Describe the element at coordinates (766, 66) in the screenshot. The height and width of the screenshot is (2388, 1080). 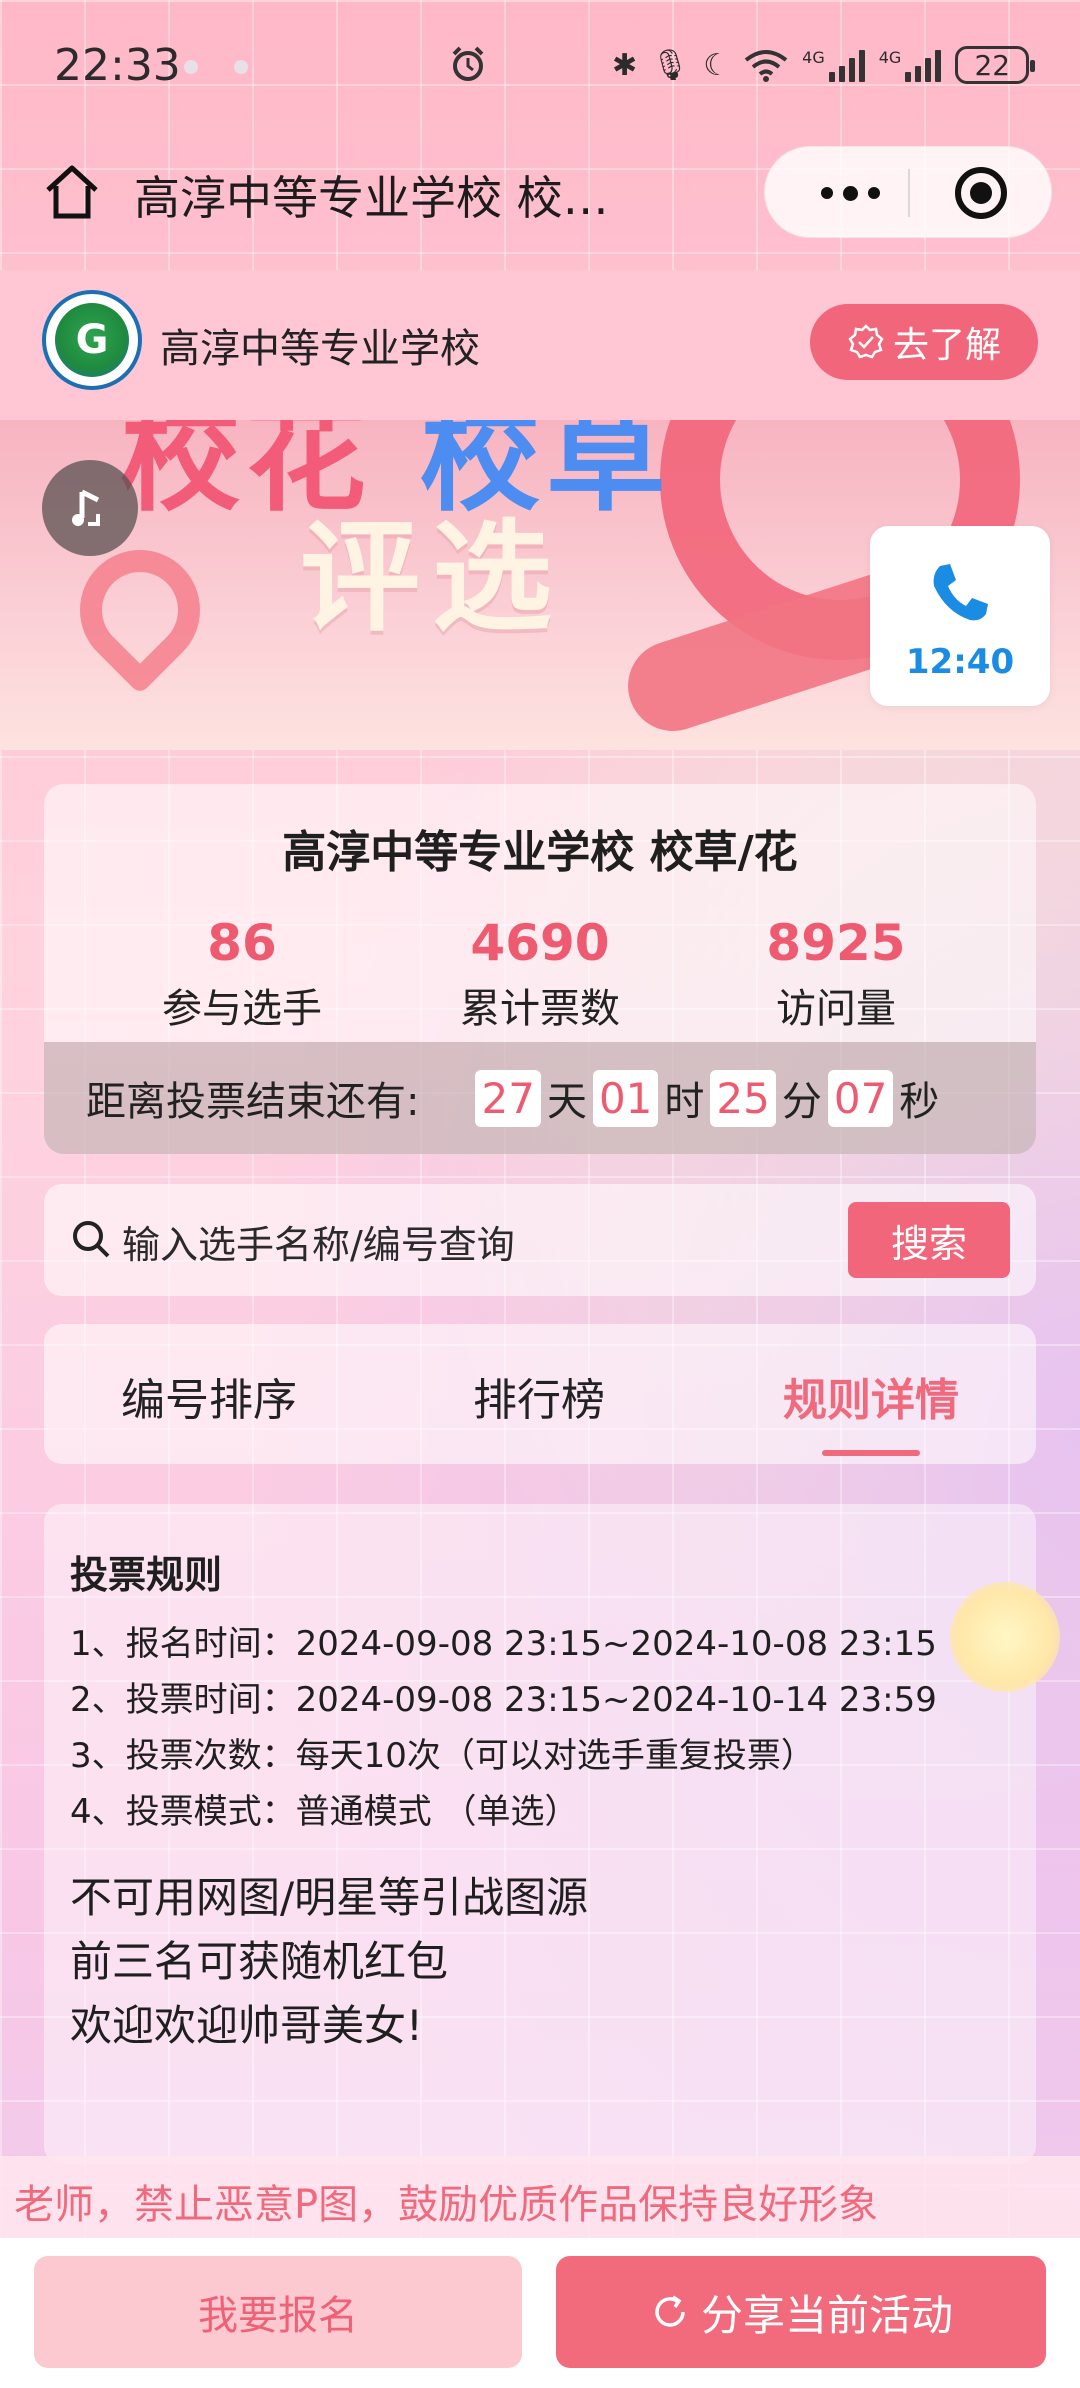
I see `wifi-icon` at that location.